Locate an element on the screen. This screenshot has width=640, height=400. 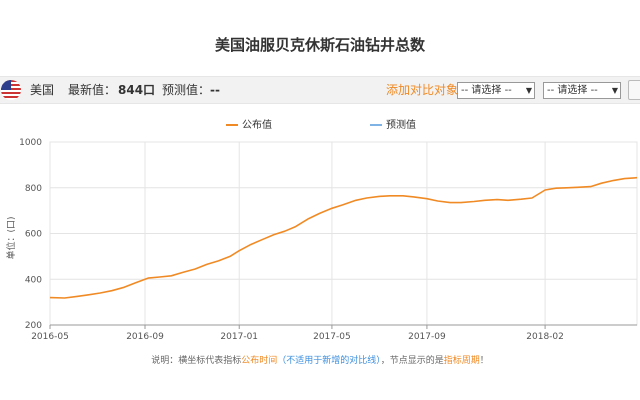
y-tick-label: 1000 is located at coordinates (30, 143).